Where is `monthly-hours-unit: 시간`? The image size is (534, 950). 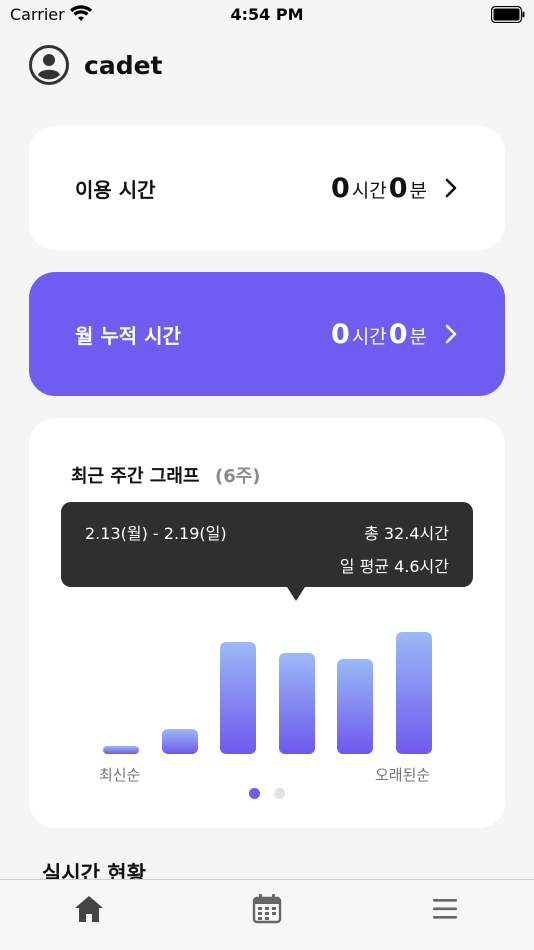 monthly-hours-unit: 시간 is located at coordinates (369, 336).